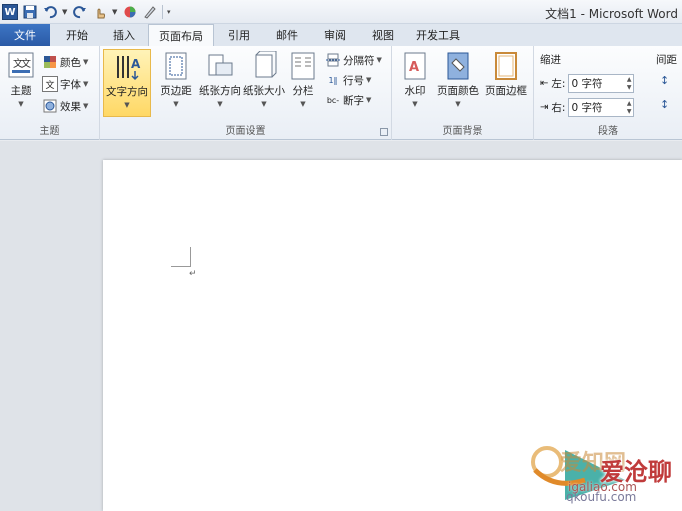 This screenshot has height=511, width=682. What do you see at coordinates (220, 104) in the screenshot?
I see `orientation-dropdown-icon: ▼` at bounding box center [220, 104].